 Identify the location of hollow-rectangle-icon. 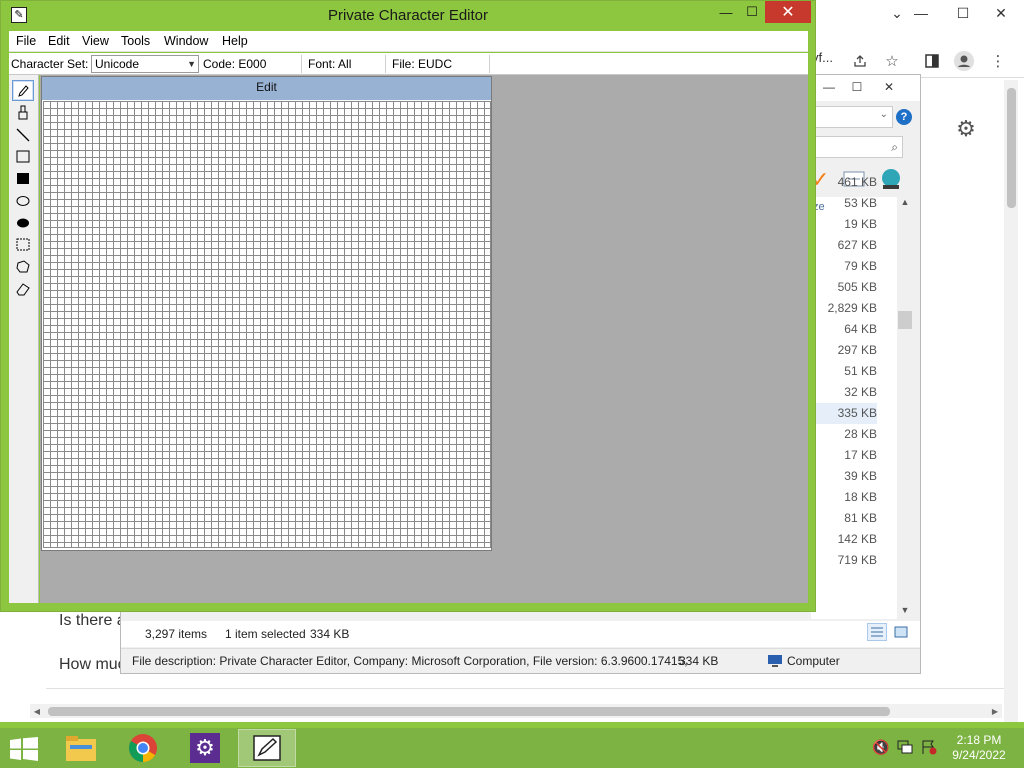
(23, 156).